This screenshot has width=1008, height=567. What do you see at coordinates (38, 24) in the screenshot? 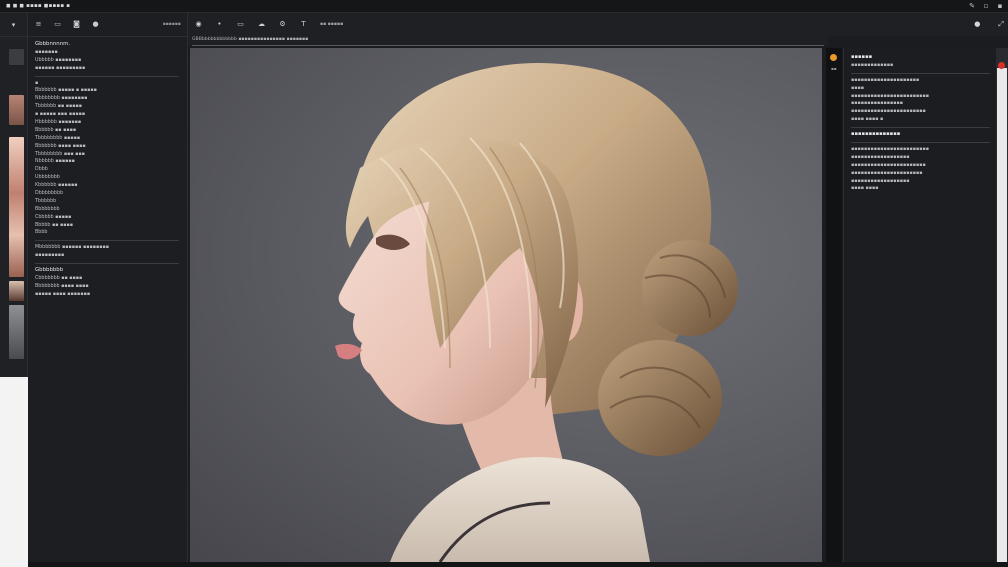
I see `menu-icon: ≡` at bounding box center [38, 24].